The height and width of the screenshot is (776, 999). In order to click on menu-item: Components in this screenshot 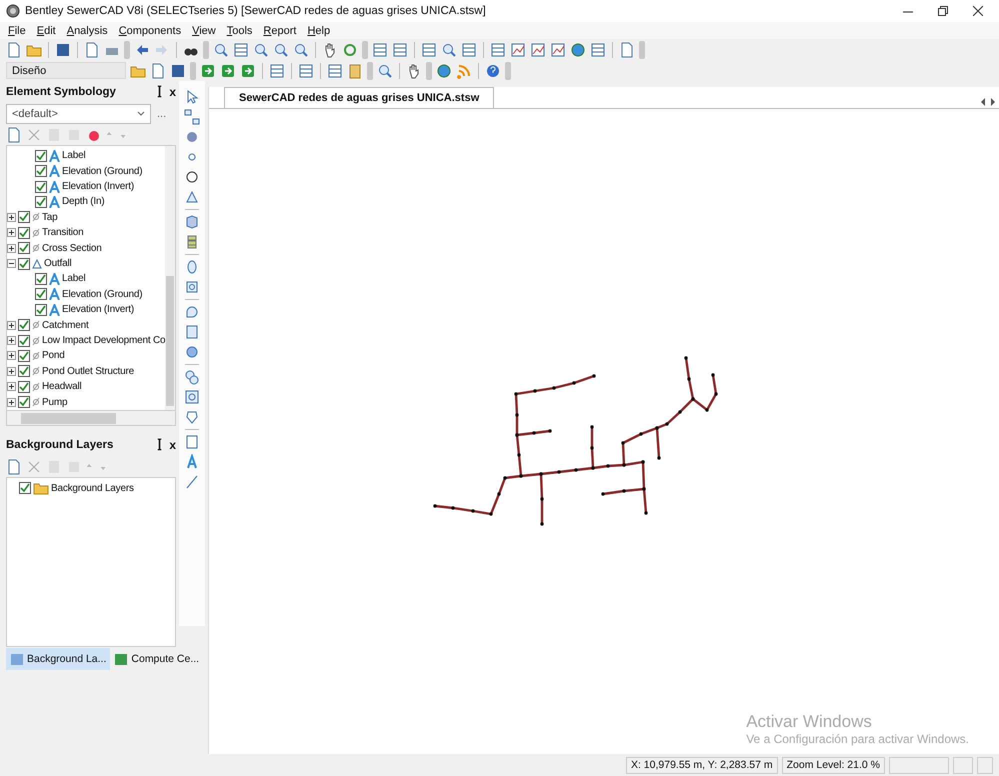, I will do `click(150, 30)`.